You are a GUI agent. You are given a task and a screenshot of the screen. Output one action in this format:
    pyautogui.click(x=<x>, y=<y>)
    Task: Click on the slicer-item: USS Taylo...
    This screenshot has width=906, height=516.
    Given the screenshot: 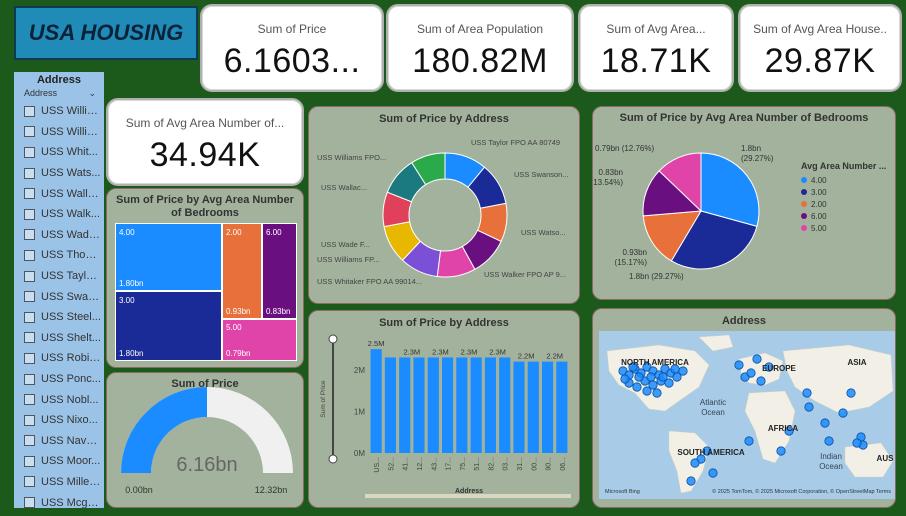 What is the action you would take?
    pyautogui.click(x=59, y=276)
    